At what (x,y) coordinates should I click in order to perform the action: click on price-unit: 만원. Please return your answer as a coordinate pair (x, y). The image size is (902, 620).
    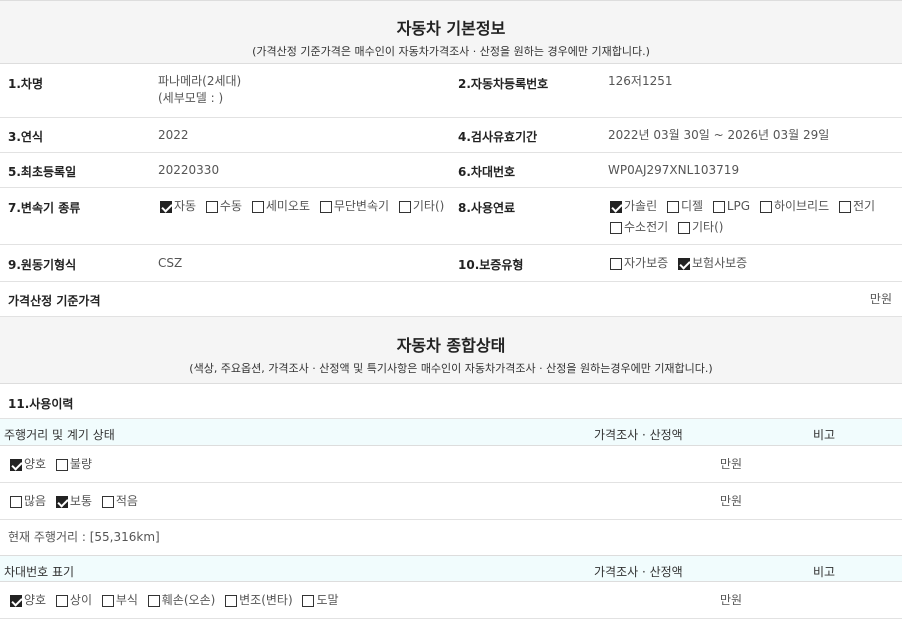
    Looking at the image, I should click on (880, 299).